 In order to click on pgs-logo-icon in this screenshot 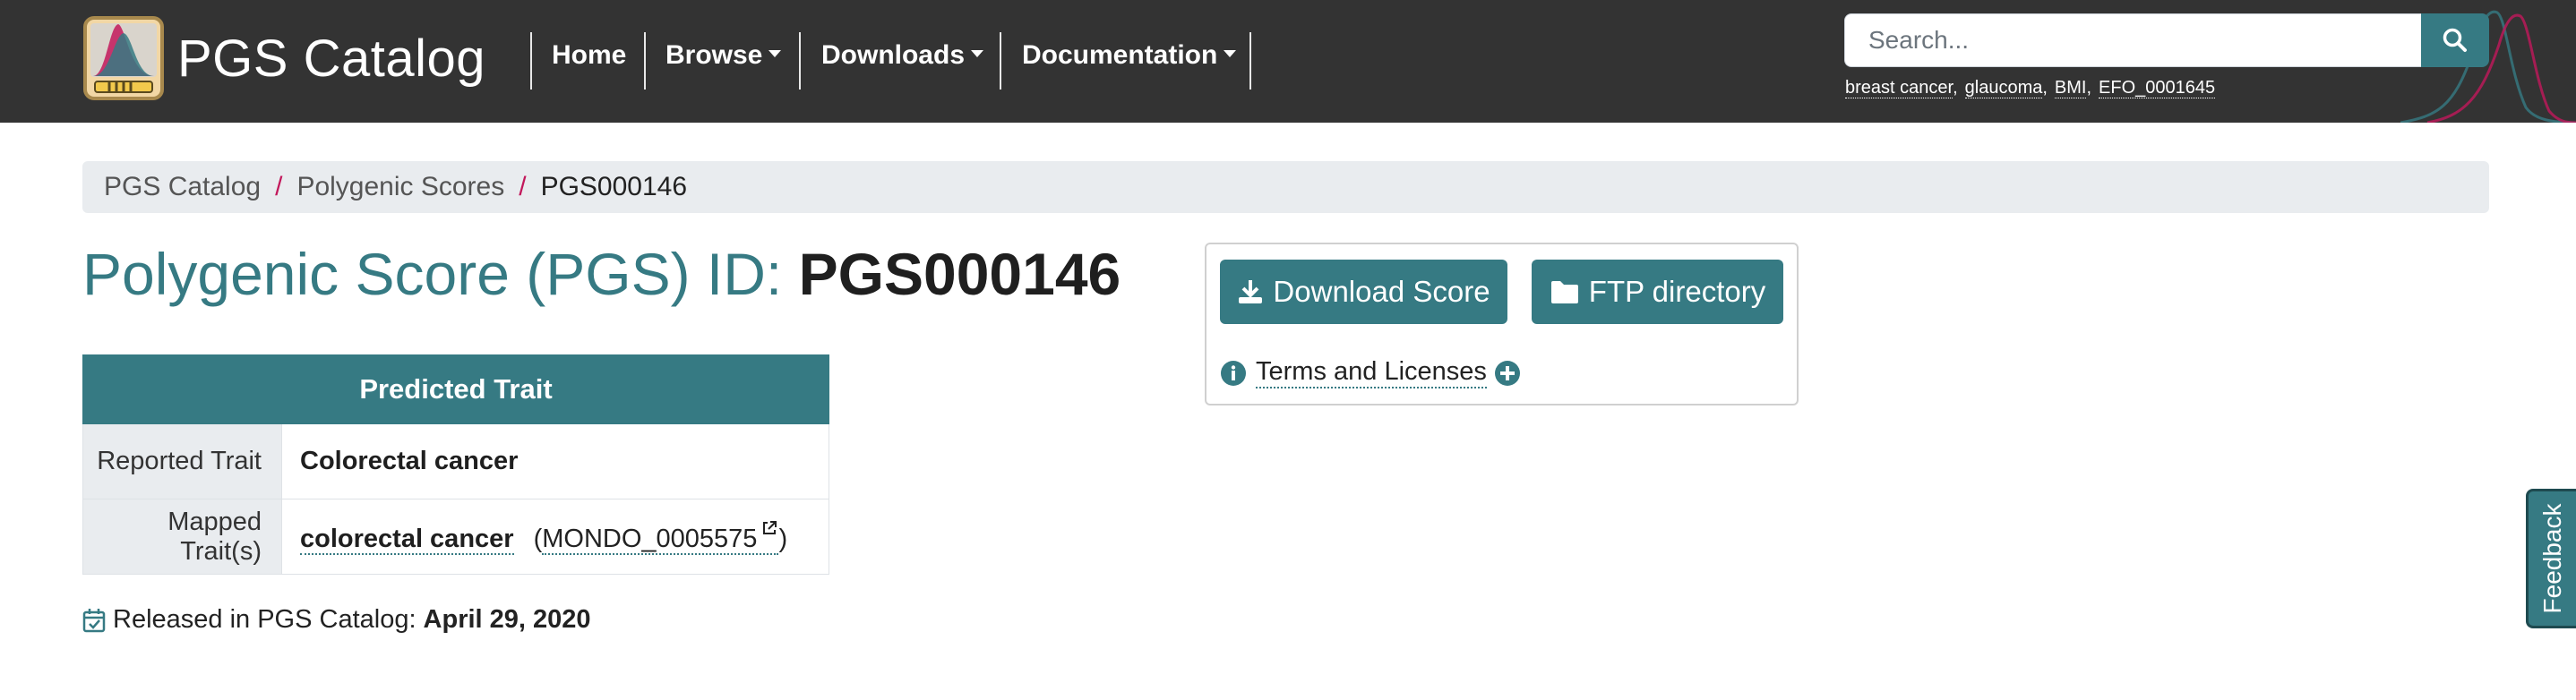, I will do `click(123, 58)`.